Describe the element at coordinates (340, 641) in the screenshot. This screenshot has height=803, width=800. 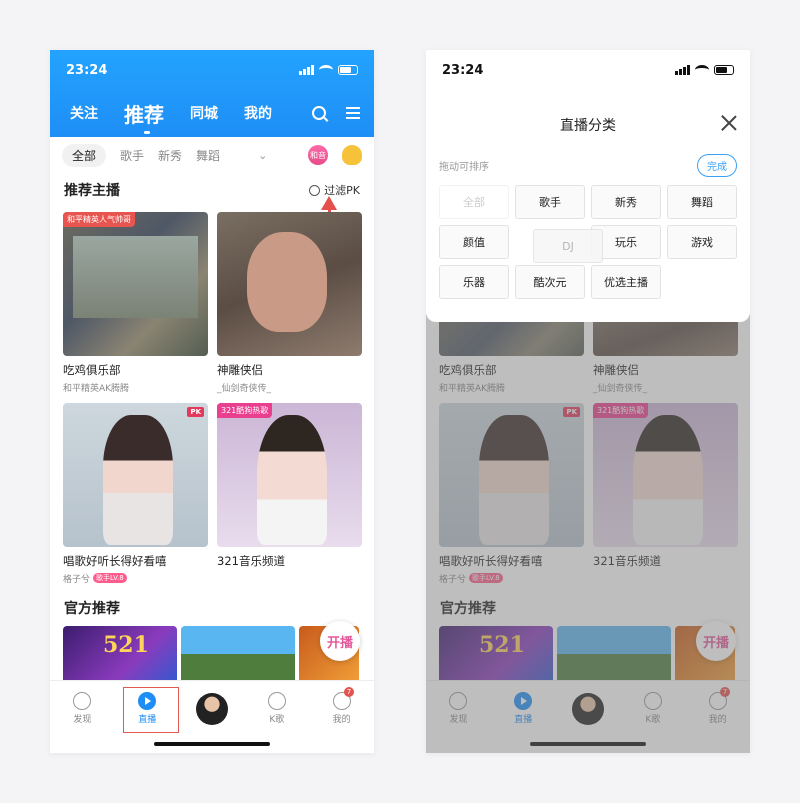
I see `go-live-button: 开播` at that location.